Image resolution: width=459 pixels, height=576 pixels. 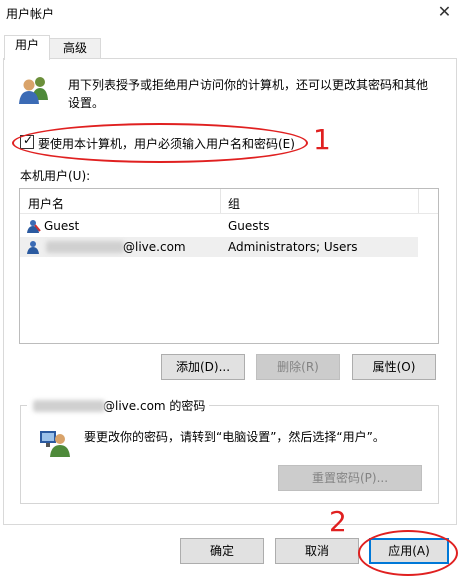 What do you see at coordinates (249, 226) in the screenshot?
I see `group-cell: Guests` at bounding box center [249, 226].